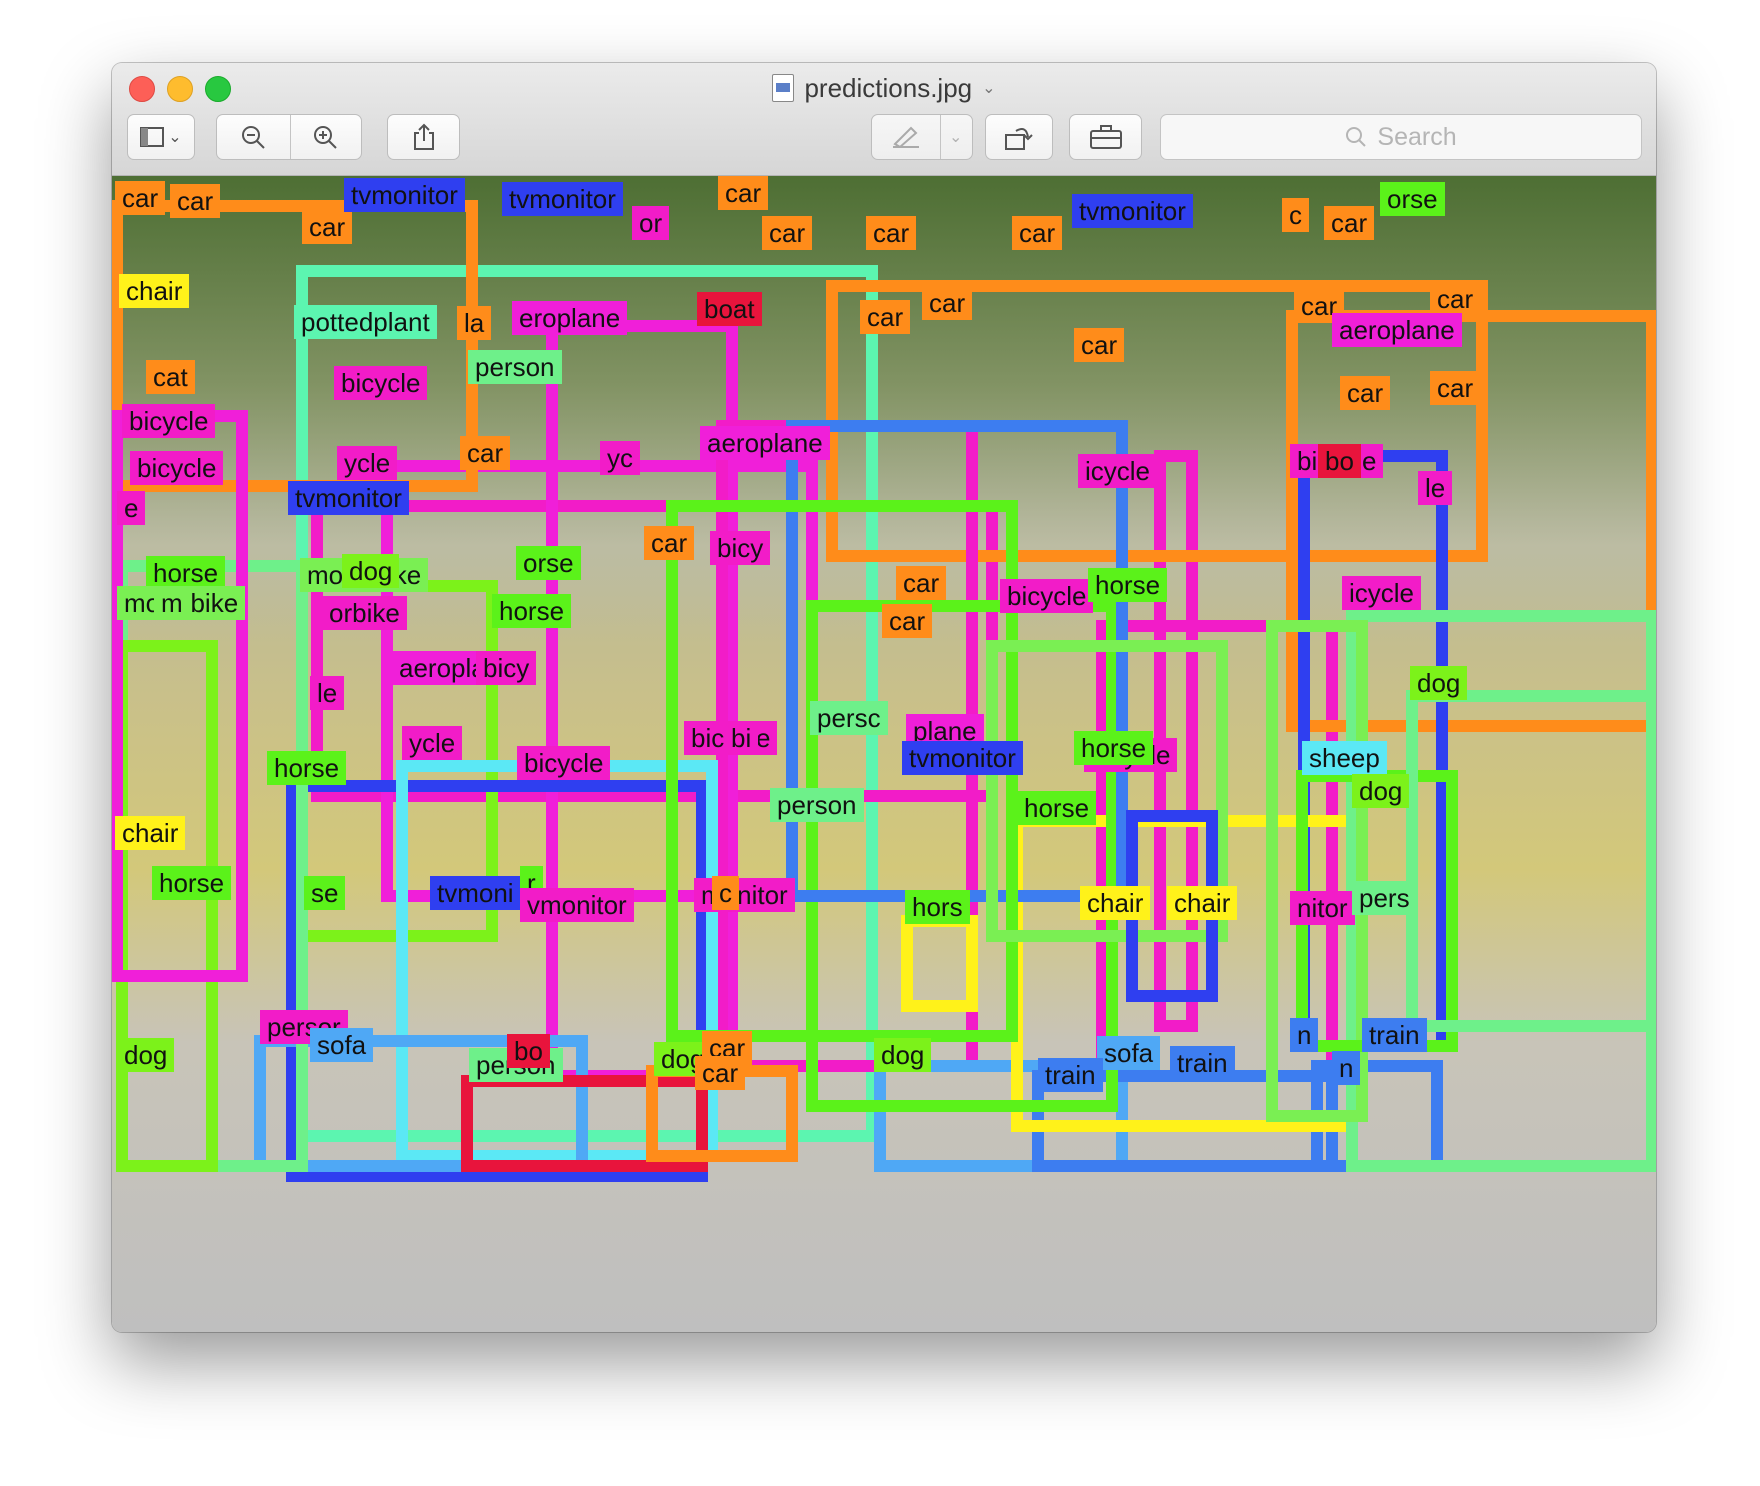 The height and width of the screenshot is (1486, 1760). What do you see at coordinates (884, 88) in the screenshot?
I see `window-title: predictions.jpg ⌄` at bounding box center [884, 88].